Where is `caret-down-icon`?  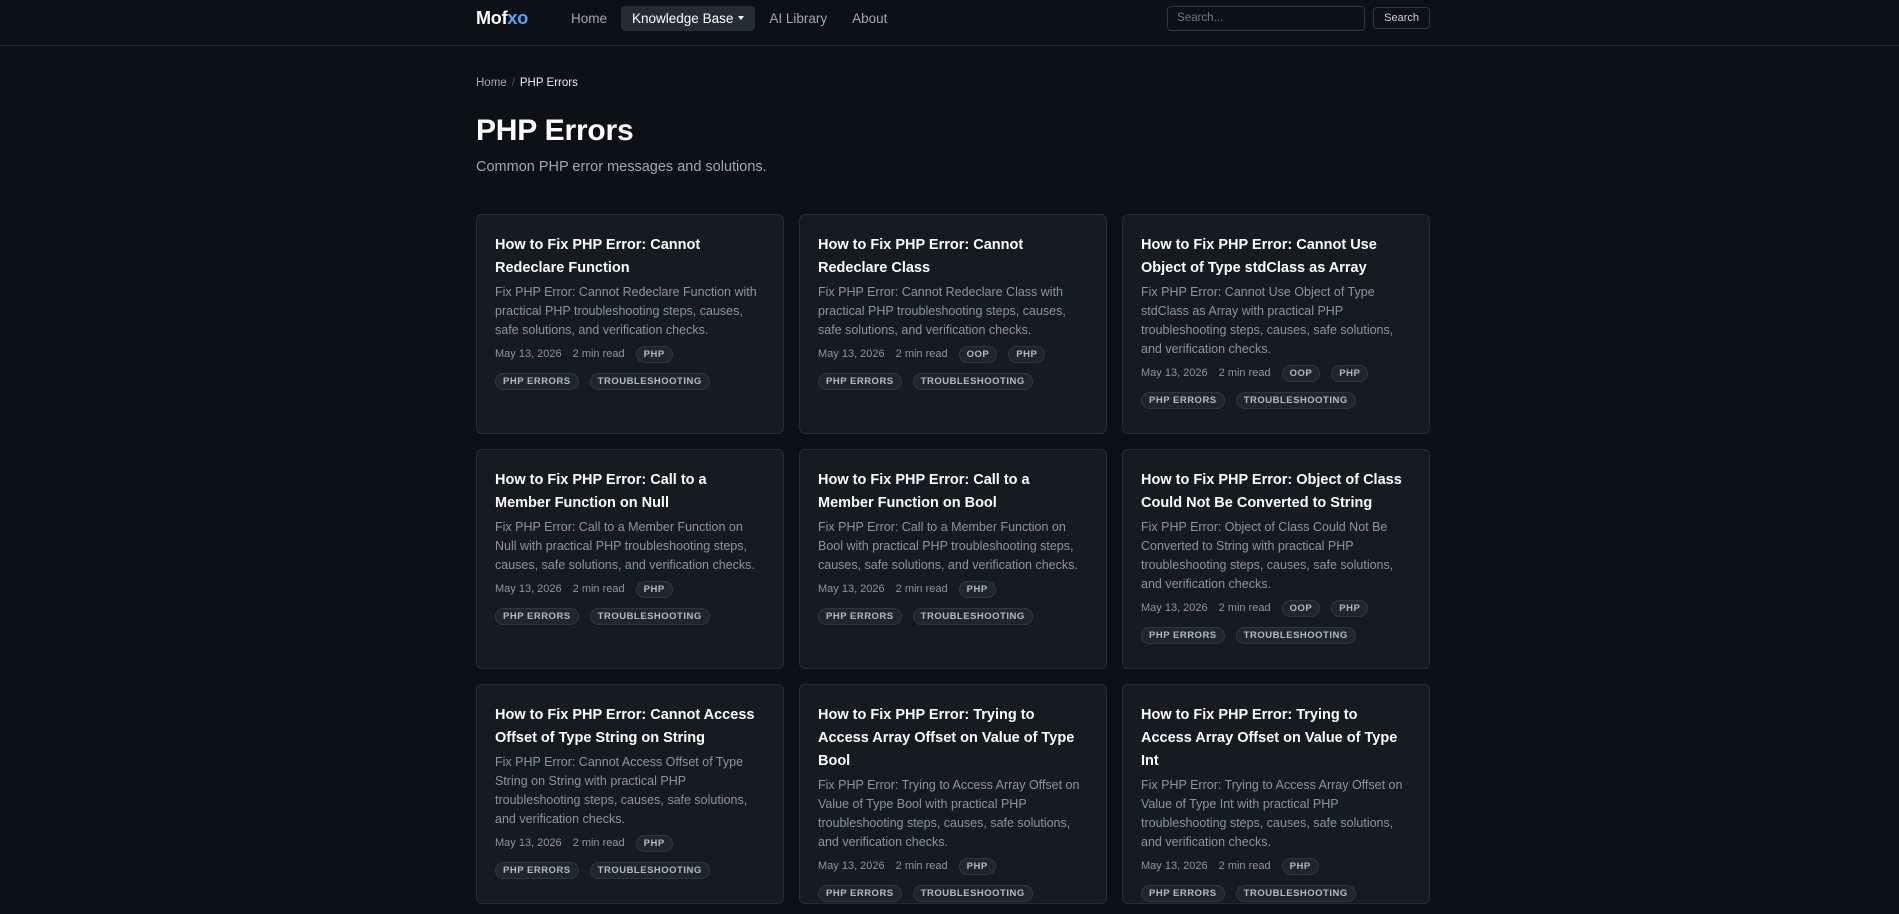 caret-down-icon is located at coordinates (741, 18).